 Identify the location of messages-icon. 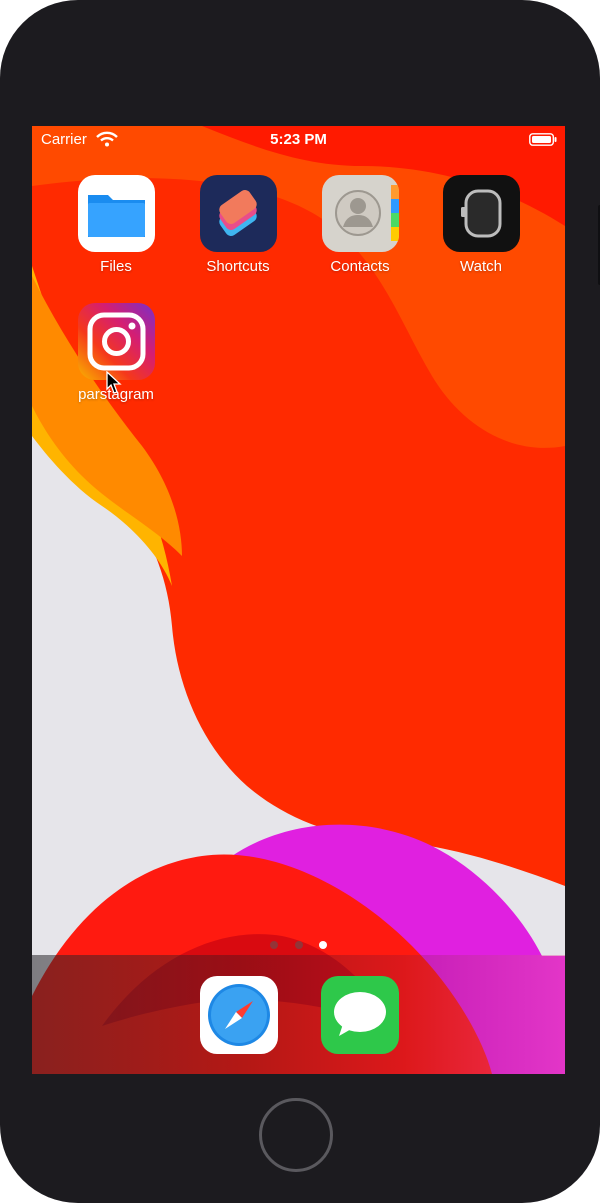
(360, 1015).